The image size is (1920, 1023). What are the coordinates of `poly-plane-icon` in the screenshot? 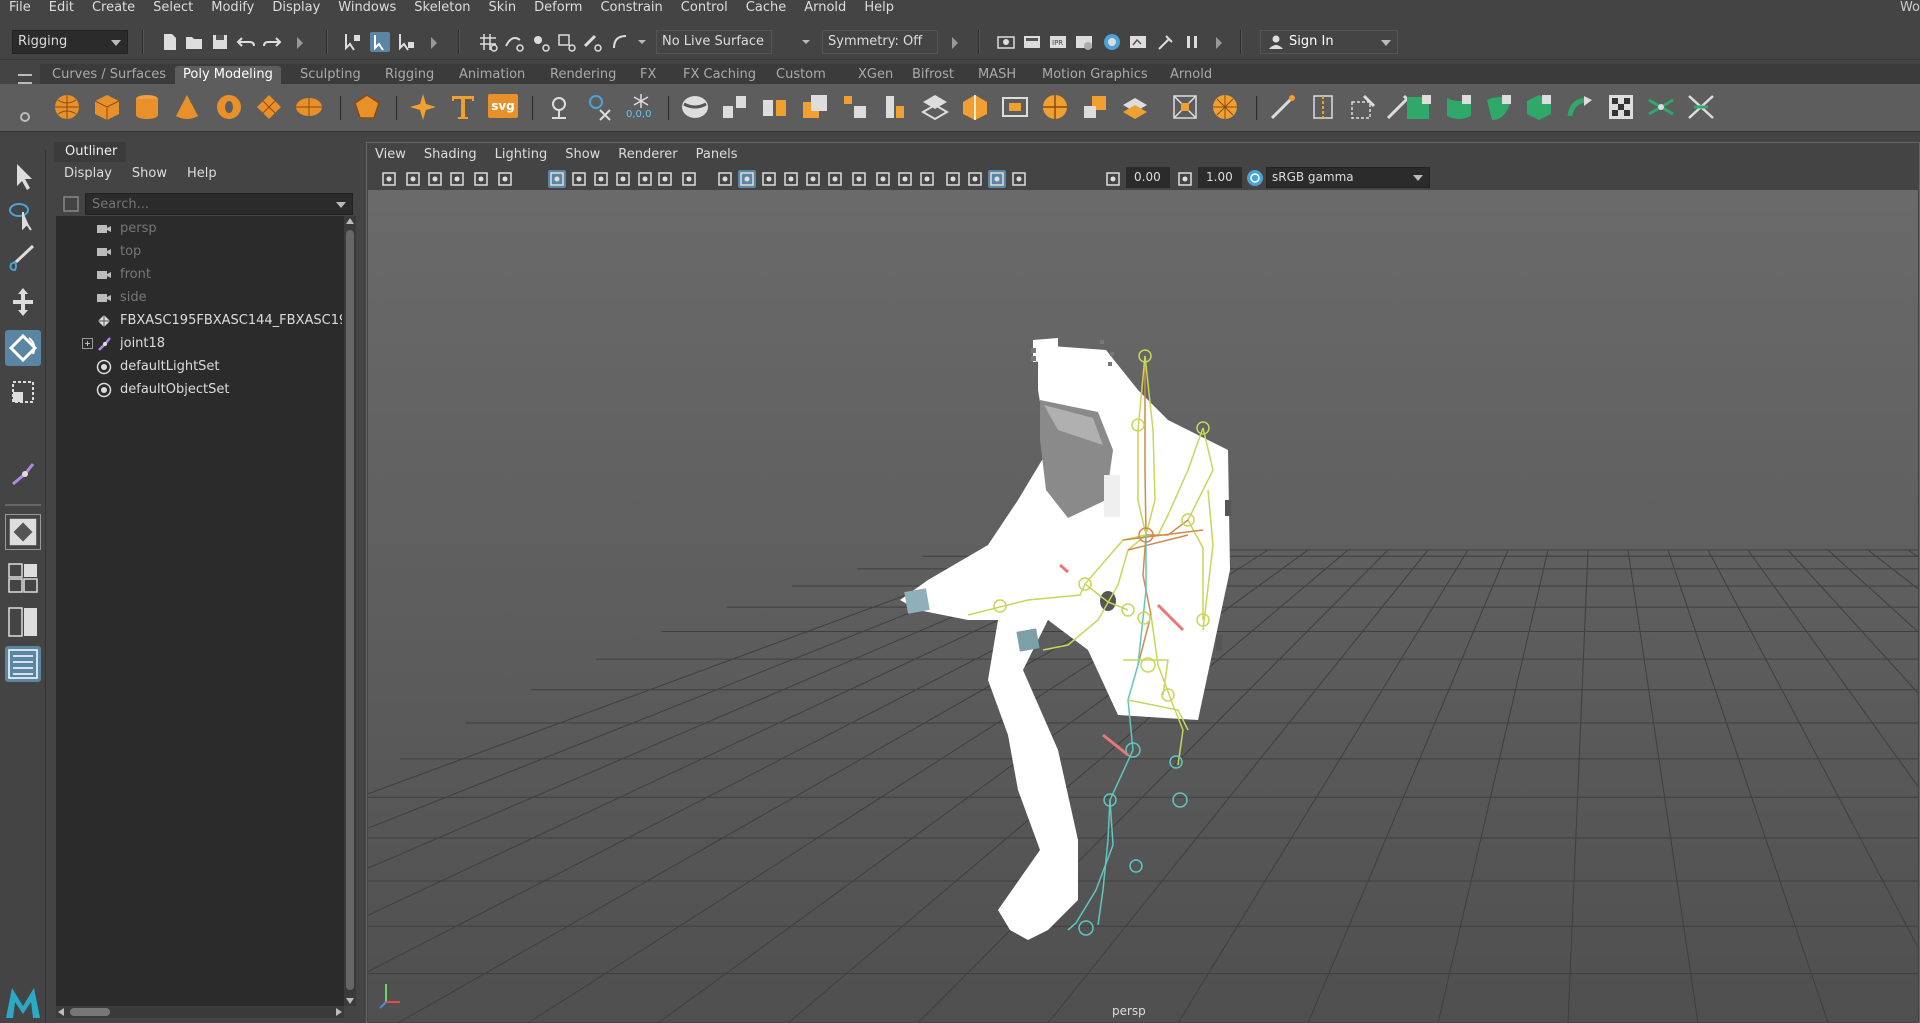 It's located at (269, 107).